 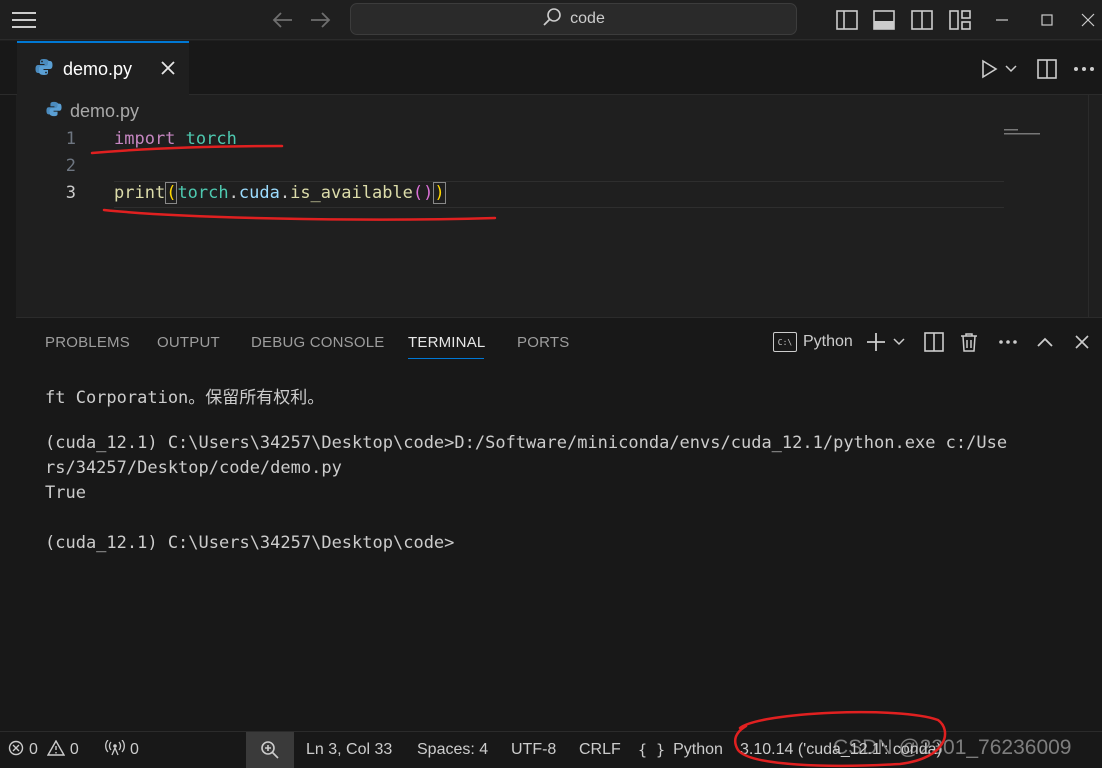 I want to click on customize-layout-icon, so click(x=960, y=20).